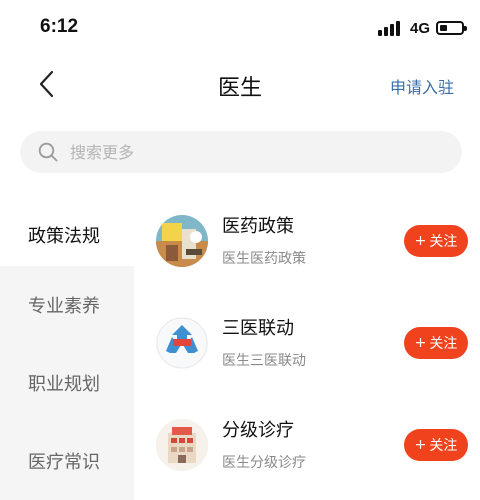 The image size is (480, 500). What do you see at coordinates (307, 246) in the screenshot?
I see `list-item: 医药政策 医生医药政策 + 关注` at bounding box center [307, 246].